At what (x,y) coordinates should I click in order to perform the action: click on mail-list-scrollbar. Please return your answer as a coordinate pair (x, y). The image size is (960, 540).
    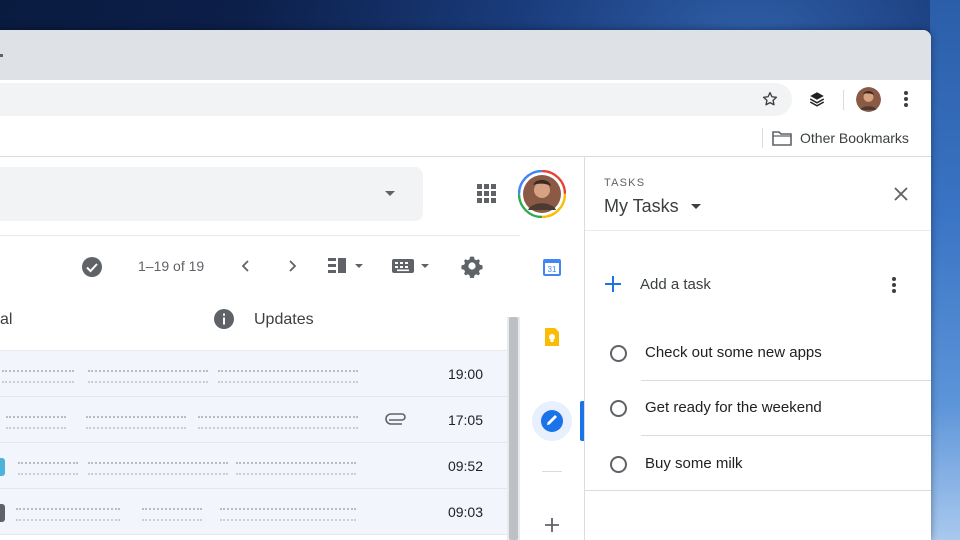
    Looking at the image, I should click on (513, 428).